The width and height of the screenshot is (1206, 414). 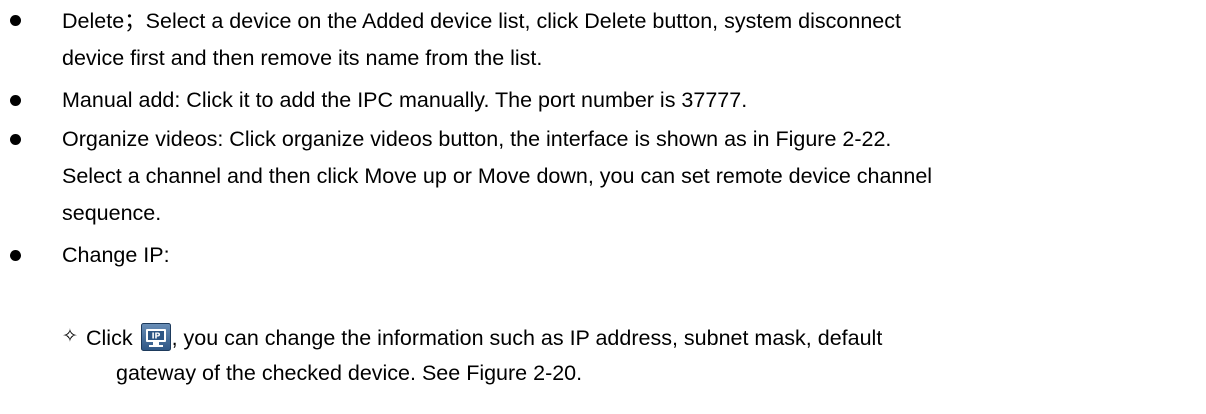 What do you see at coordinates (109, 338) in the screenshot?
I see `sub-bullet-prefix: Click` at bounding box center [109, 338].